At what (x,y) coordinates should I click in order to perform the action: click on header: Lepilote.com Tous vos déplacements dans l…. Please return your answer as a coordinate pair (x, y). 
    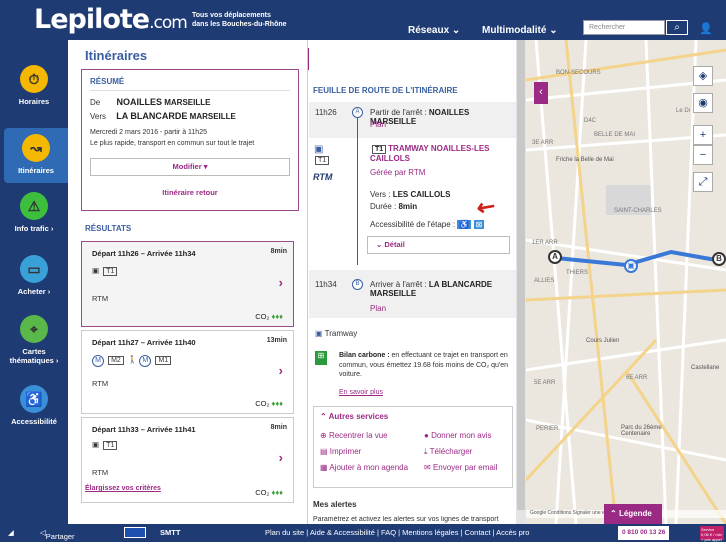
    Looking at the image, I should click on (363, 20).